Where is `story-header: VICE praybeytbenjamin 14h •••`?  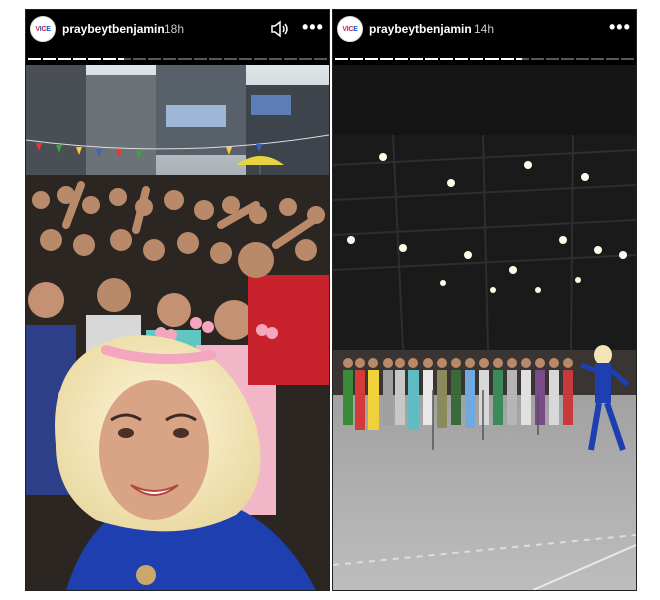
story-header: VICE praybeytbenjamin 14h ••• is located at coordinates (484, 37).